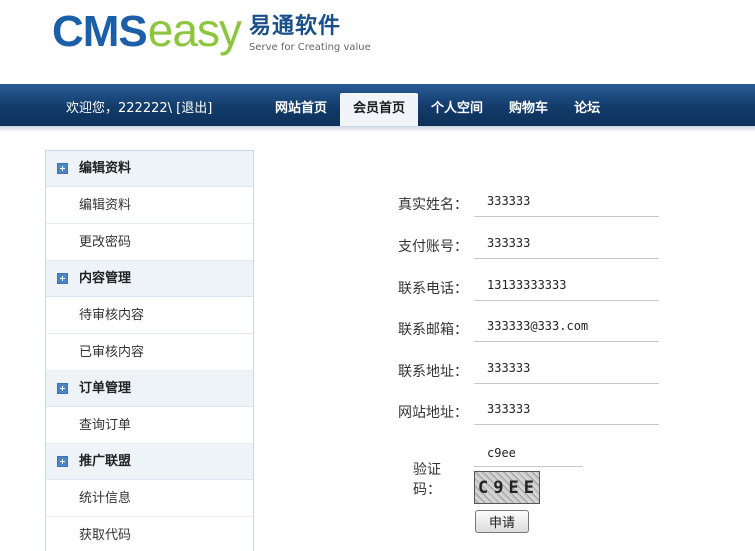 This screenshot has width=755, height=551. I want to click on site-logo: CMS easy 易通软件 Serve for Creating value, so click(211, 34).